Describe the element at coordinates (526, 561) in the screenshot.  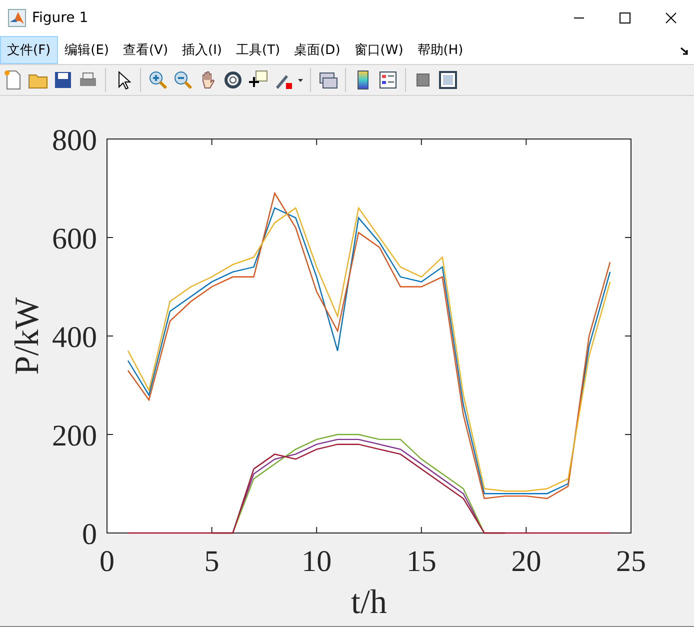
I see `tick-label: 20` at that location.